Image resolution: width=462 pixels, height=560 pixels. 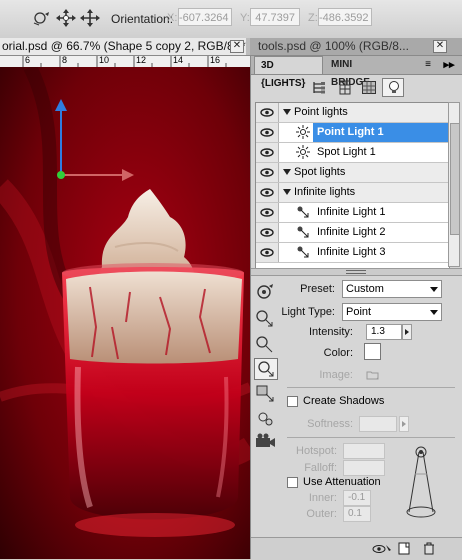 I want to click on tab-mini-bridge: MINI BRIDGE, so click(x=360, y=72).